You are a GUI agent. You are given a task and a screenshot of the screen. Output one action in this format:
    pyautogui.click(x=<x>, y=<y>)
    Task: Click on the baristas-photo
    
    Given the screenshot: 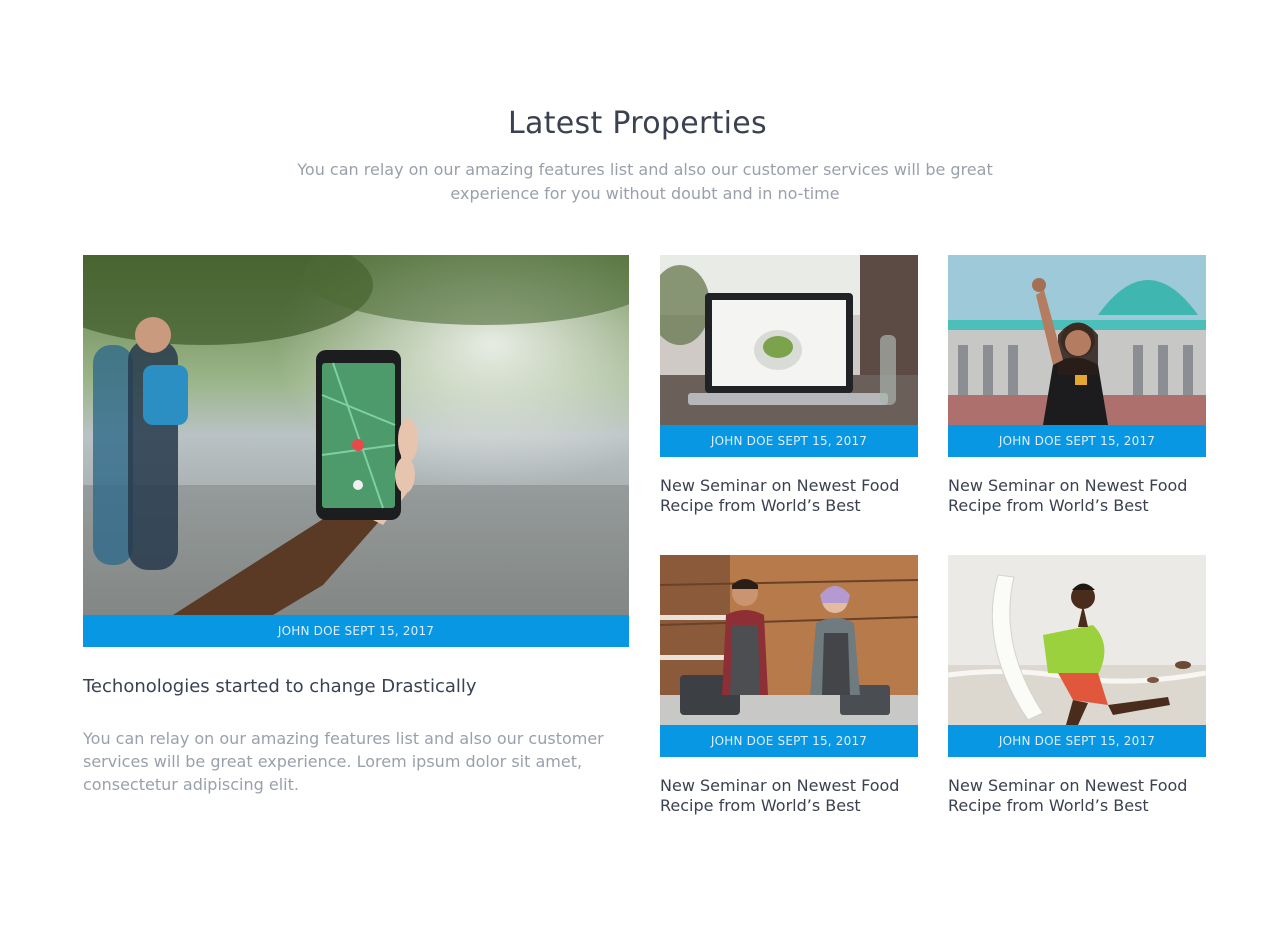 What is the action you would take?
    pyautogui.click(x=789, y=640)
    